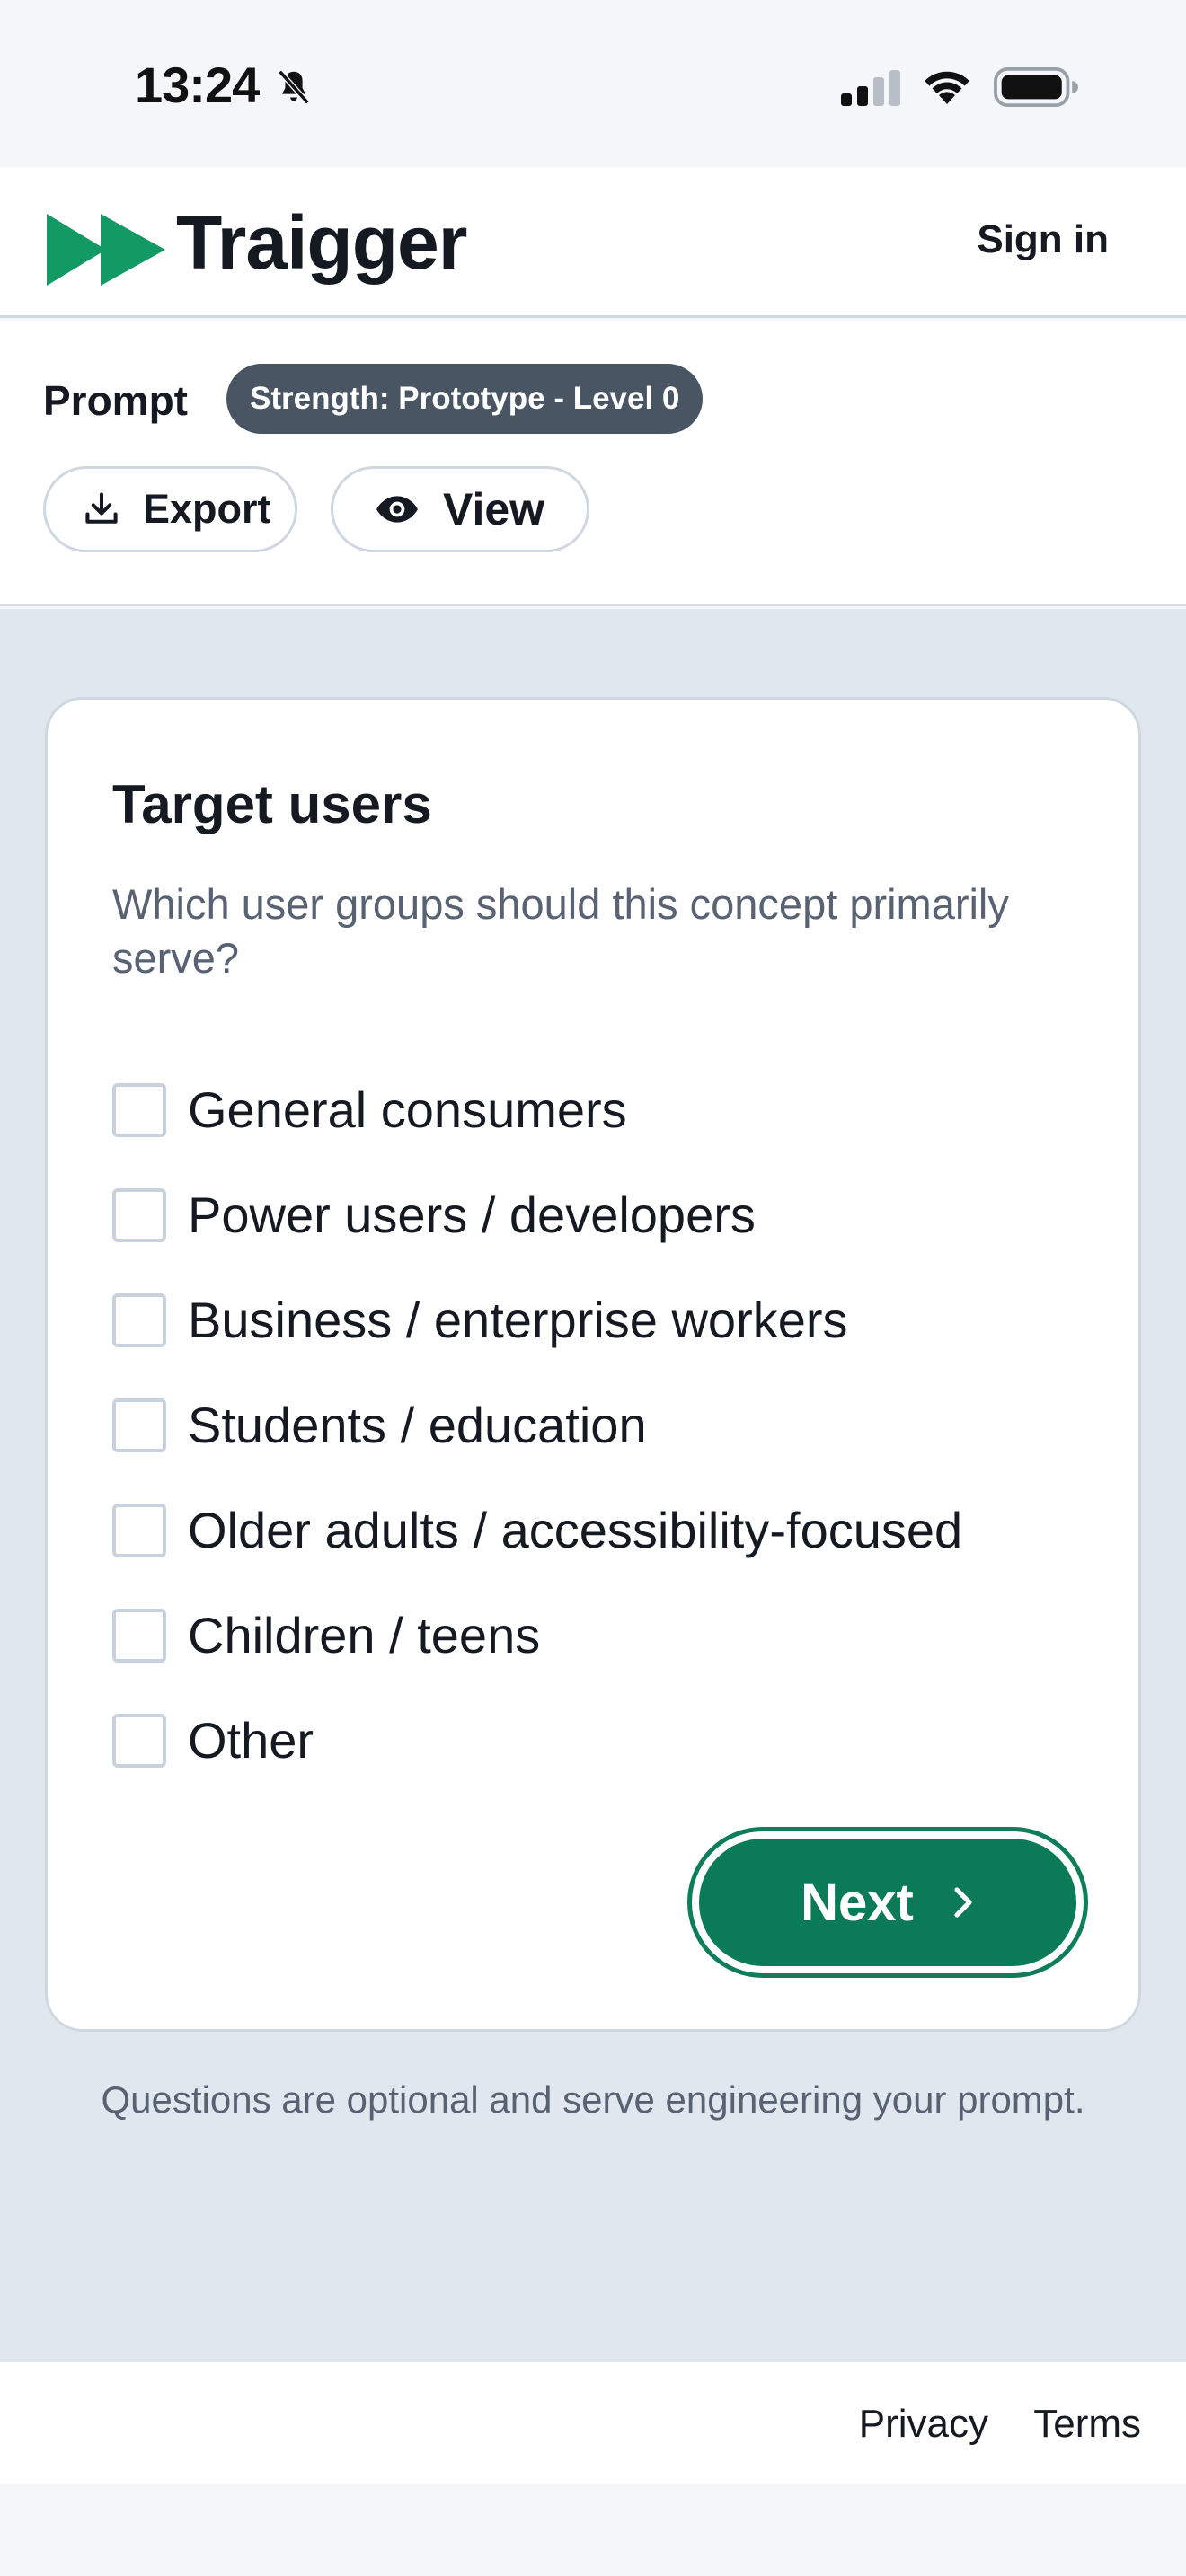 The image size is (1186, 2576). What do you see at coordinates (1087, 2424) in the screenshot?
I see `terms-link: Terms` at bounding box center [1087, 2424].